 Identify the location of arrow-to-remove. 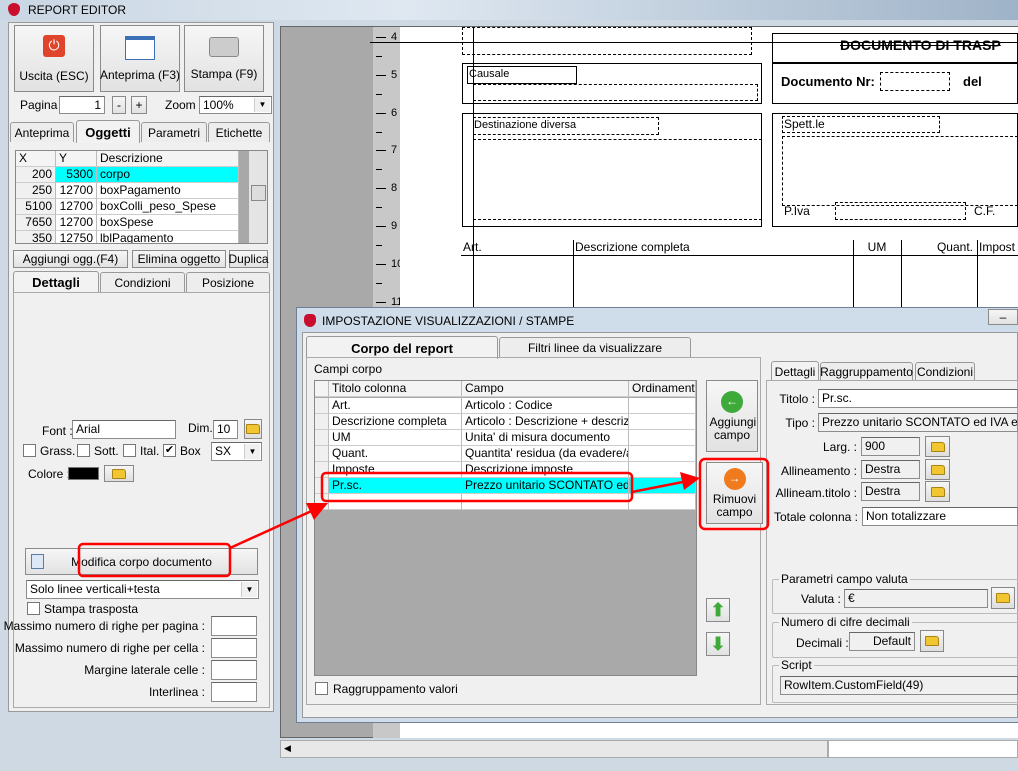
(660, 486).